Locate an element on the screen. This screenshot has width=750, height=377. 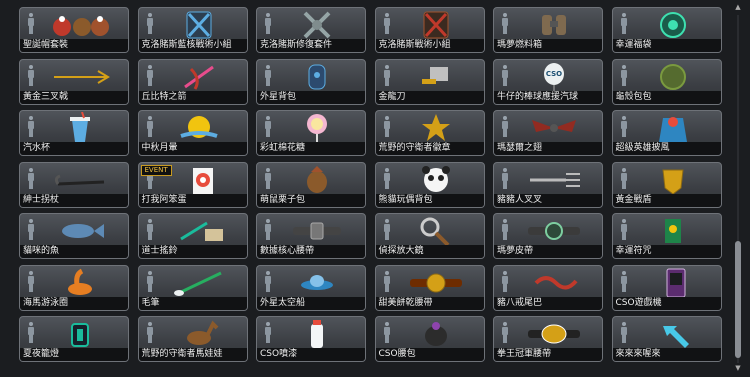
scroll-thumb is located at coordinates (738, 299).